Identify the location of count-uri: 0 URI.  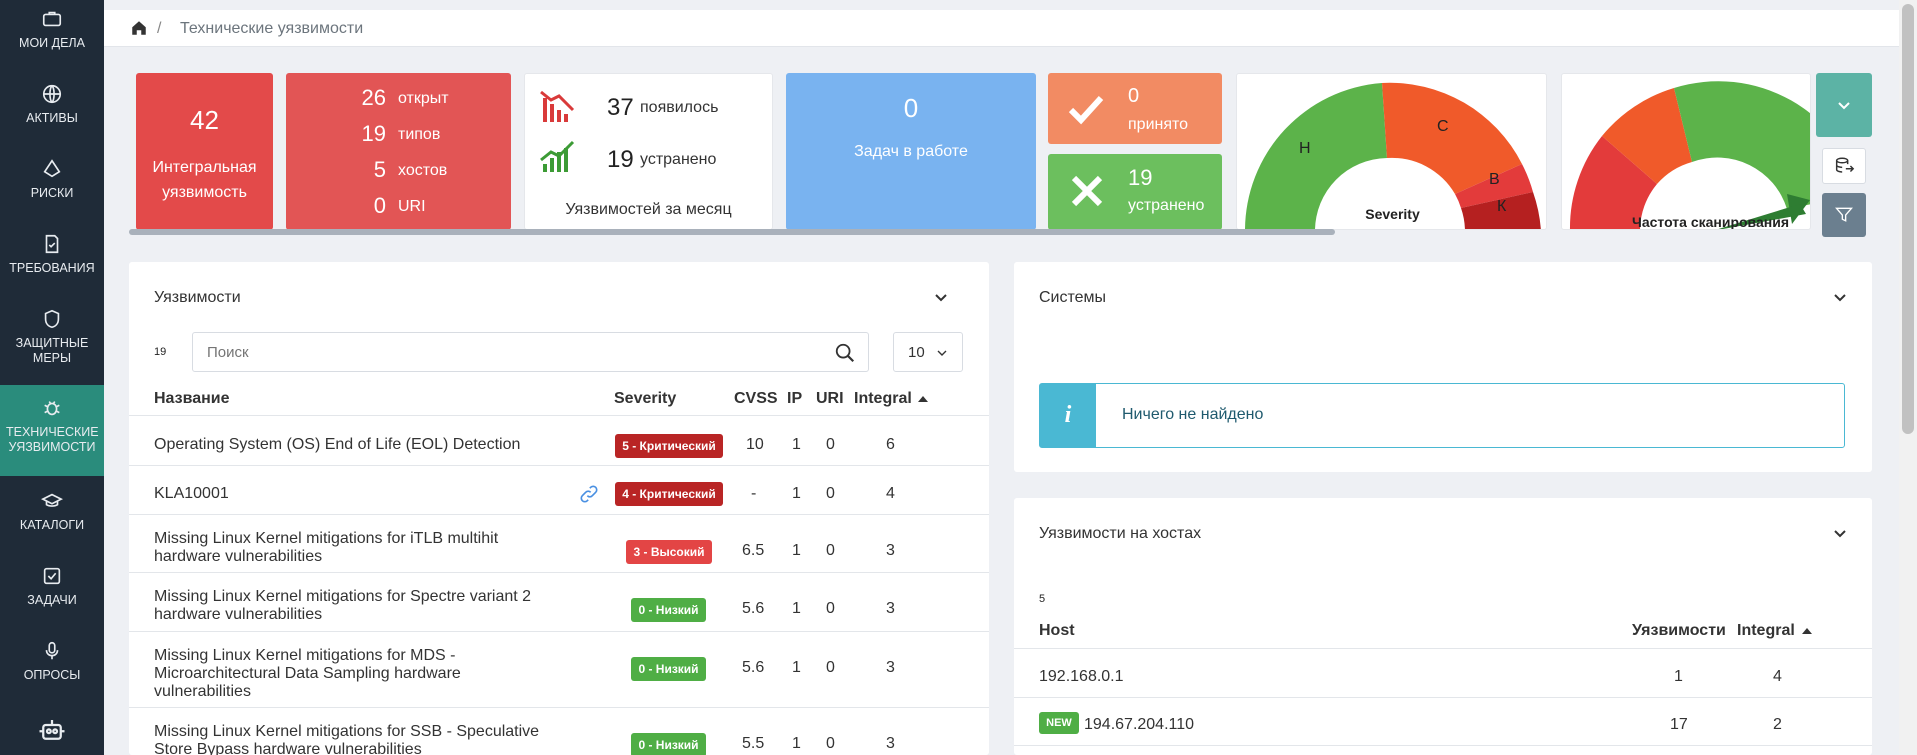
(398, 211).